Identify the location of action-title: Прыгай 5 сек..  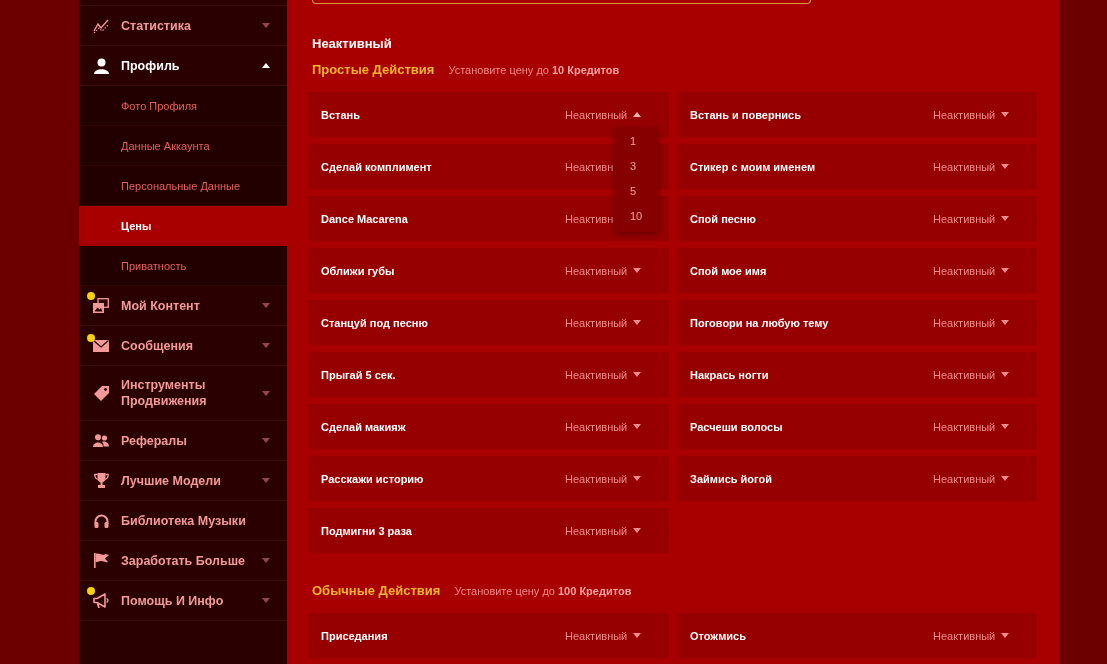
(359, 374).